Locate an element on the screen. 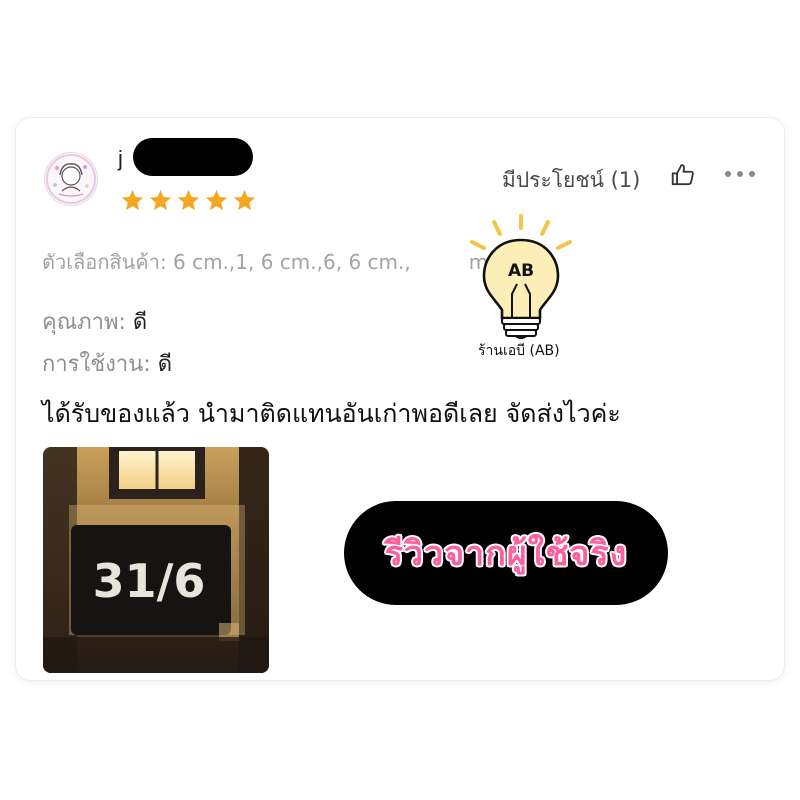 The height and width of the screenshot is (800, 800). avatar-illustration is located at coordinates (71, 179).